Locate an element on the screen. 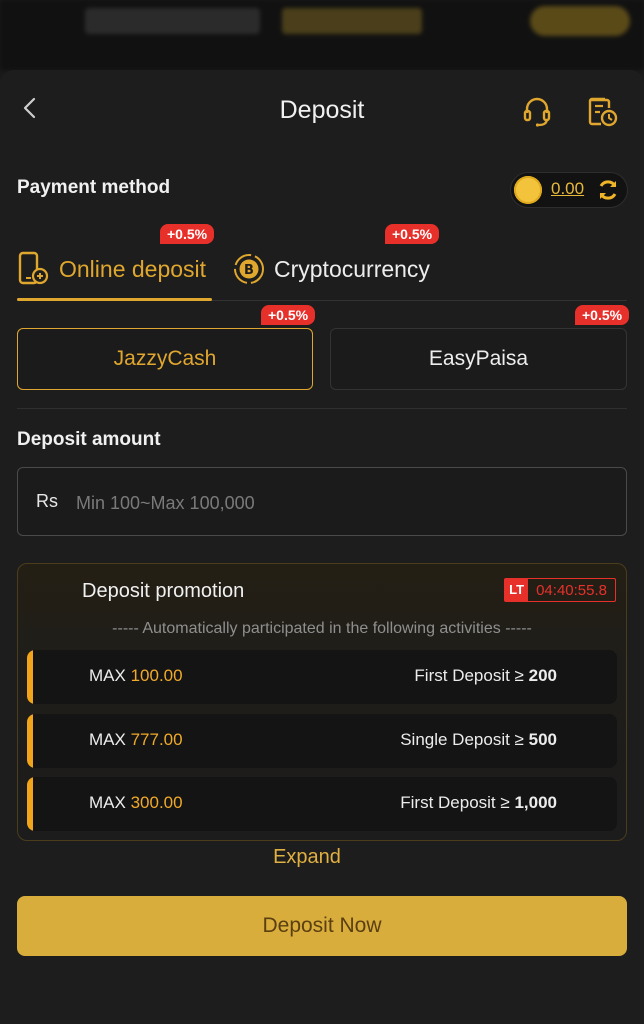 Image resolution: width=644 pixels, height=1024 pixels. method-jazzycash: JazzyCash is located at coordinates (165, 359).